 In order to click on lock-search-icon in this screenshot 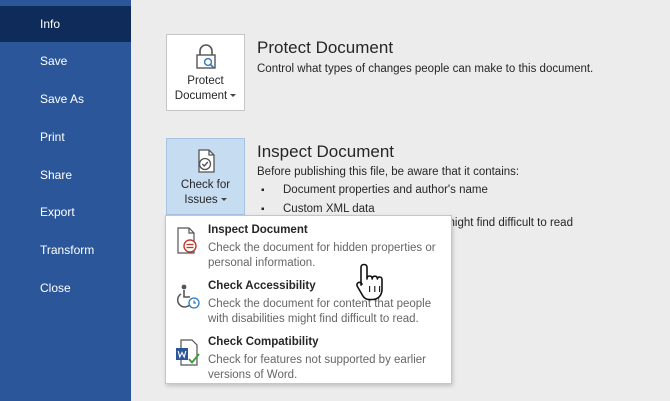, I will do `click(205, 56)`.